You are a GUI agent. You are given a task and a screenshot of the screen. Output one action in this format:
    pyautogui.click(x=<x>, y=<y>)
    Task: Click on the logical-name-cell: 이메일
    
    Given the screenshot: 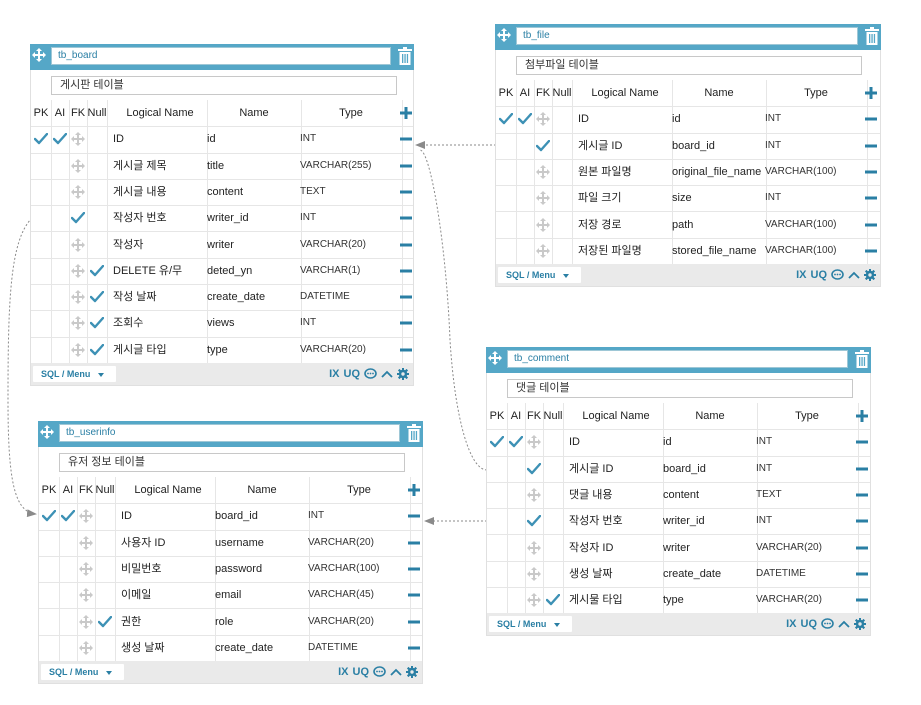 What is the action you would take?
    pyautogui.click(x=165, y=595)
    